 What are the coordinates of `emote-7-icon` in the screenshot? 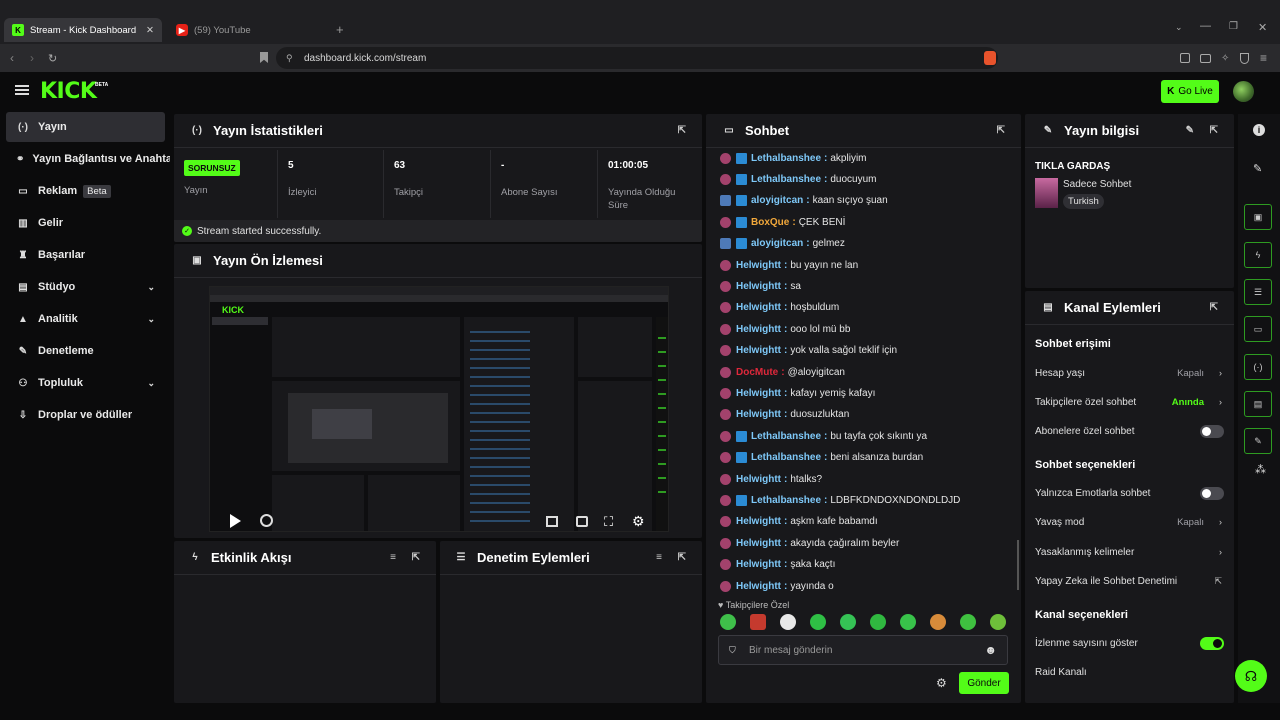 It's located at (908, 622).